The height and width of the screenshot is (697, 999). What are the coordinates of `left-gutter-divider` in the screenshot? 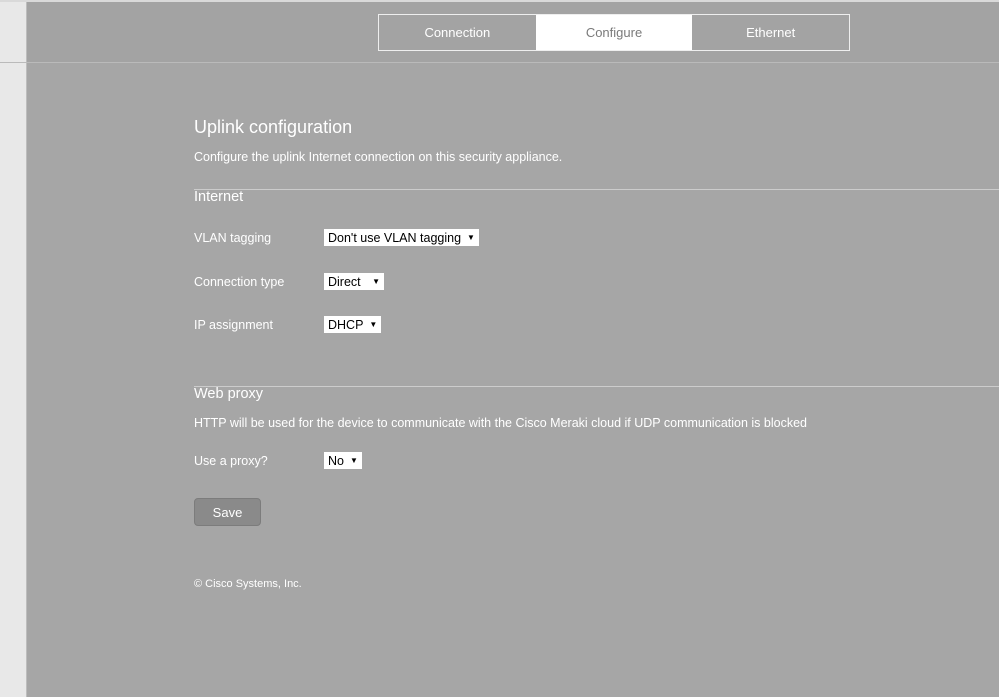 It's located at (26, 349).